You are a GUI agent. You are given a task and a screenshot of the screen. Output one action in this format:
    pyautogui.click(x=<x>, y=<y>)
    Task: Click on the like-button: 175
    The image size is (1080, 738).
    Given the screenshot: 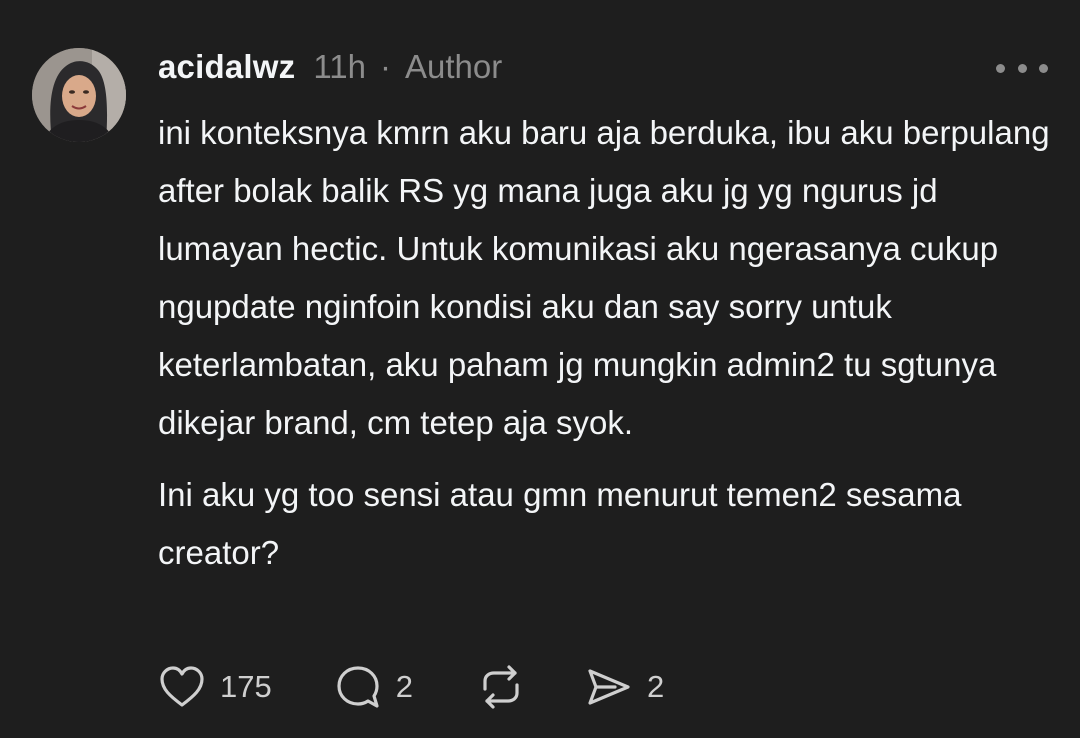 What is the action you would take?
    pyautogui.click(x=215, y=687)
    